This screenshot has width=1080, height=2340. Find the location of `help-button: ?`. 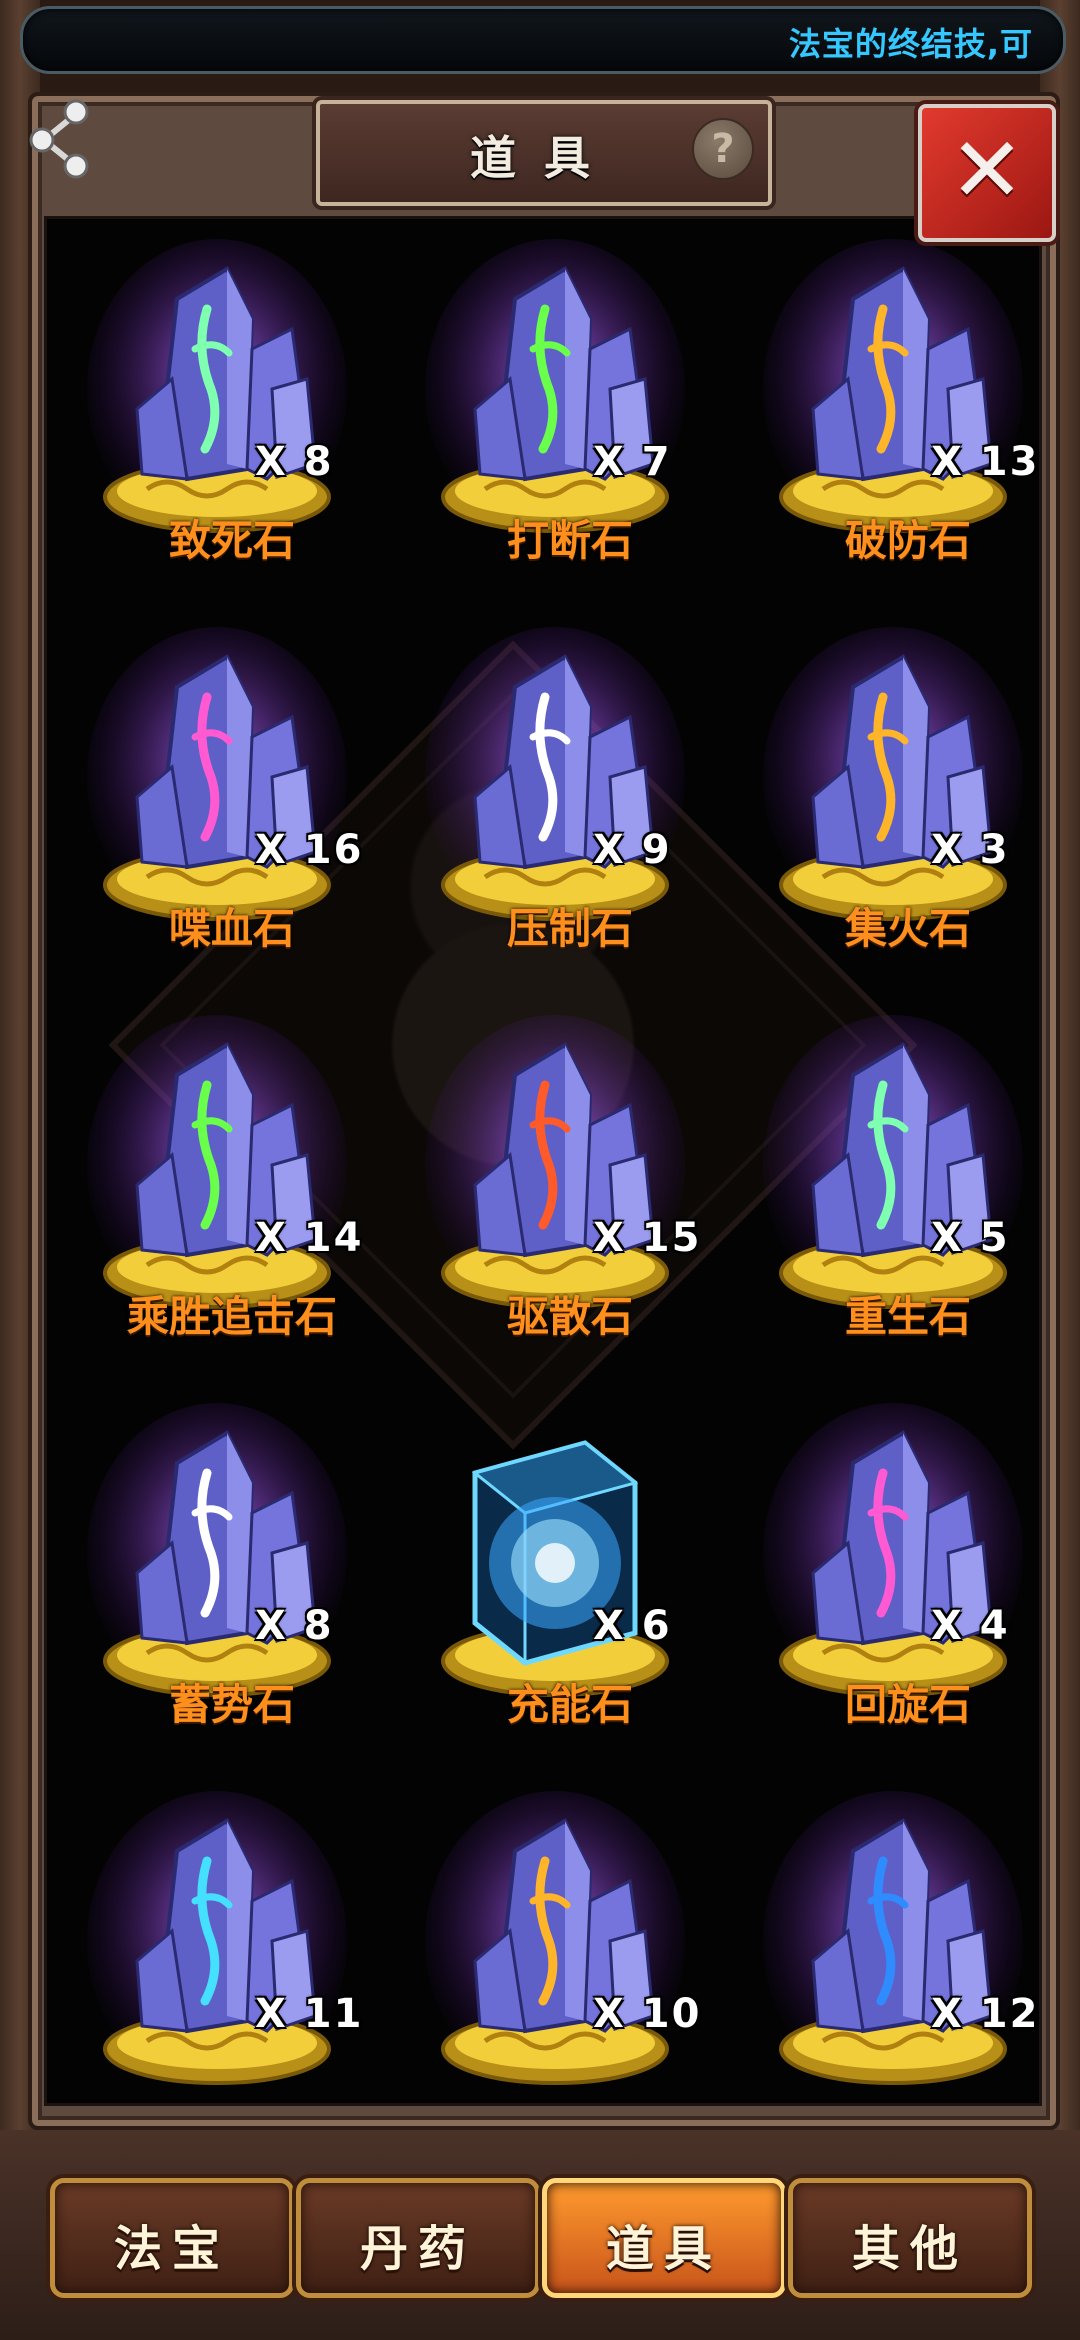

help-button: ? is located at coordinates (723, 149).